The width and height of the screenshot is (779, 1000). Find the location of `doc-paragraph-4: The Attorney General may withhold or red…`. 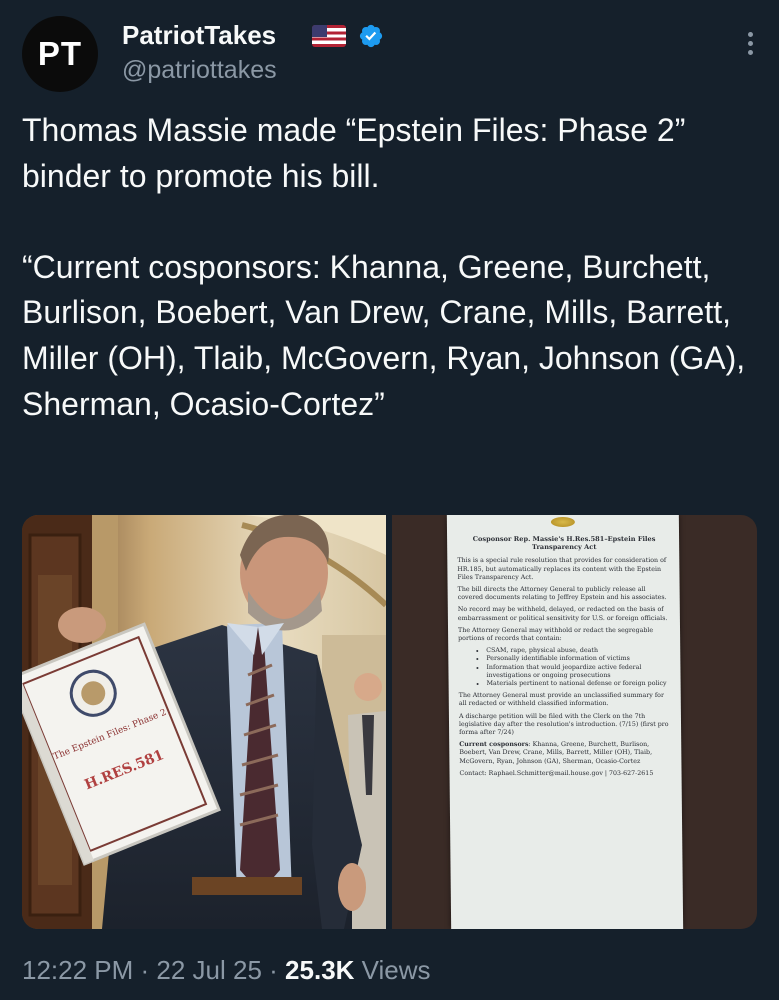

doc-paragraph-4: The Attorney General may withhold or red… is located at coordinates (556, 634).